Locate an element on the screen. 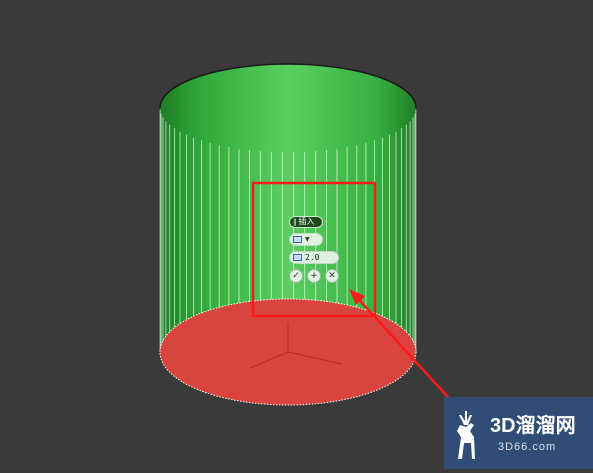 The image size is (593, 473). close-icon: ✕ is located at coordinates (332, 276).